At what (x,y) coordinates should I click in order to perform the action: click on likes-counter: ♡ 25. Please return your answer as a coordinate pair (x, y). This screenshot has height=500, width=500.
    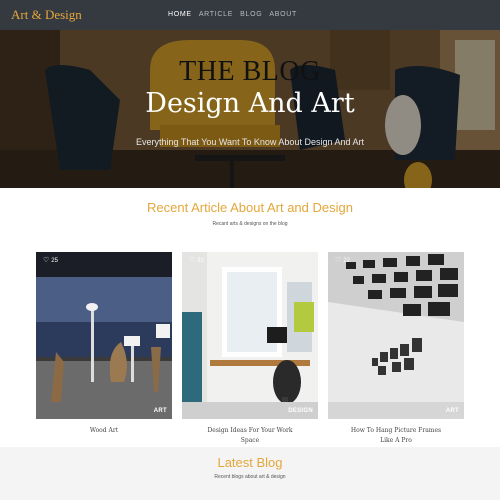
    Looking at the image, I should click on (50, 260).